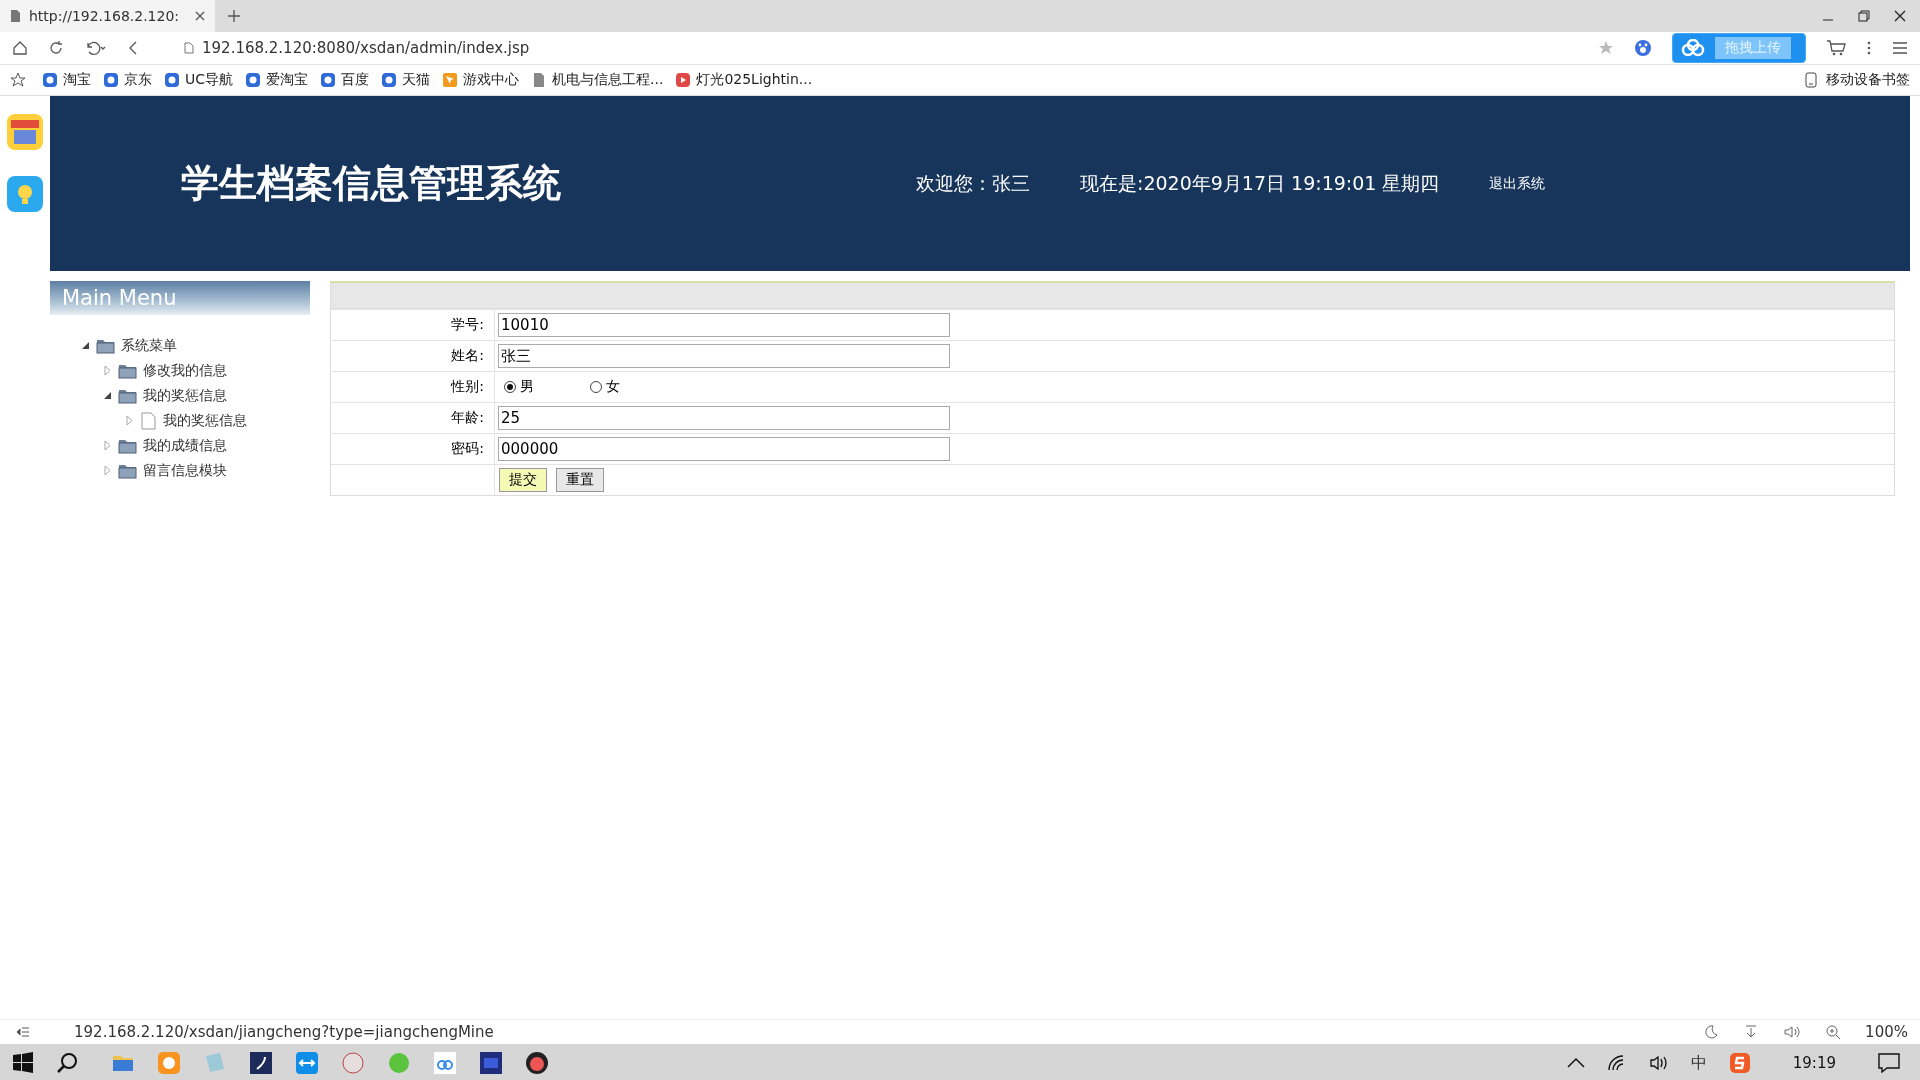  Describe the element at coordinates (724, 325) in the screenshot. I see `input-field: 10010` at that location.